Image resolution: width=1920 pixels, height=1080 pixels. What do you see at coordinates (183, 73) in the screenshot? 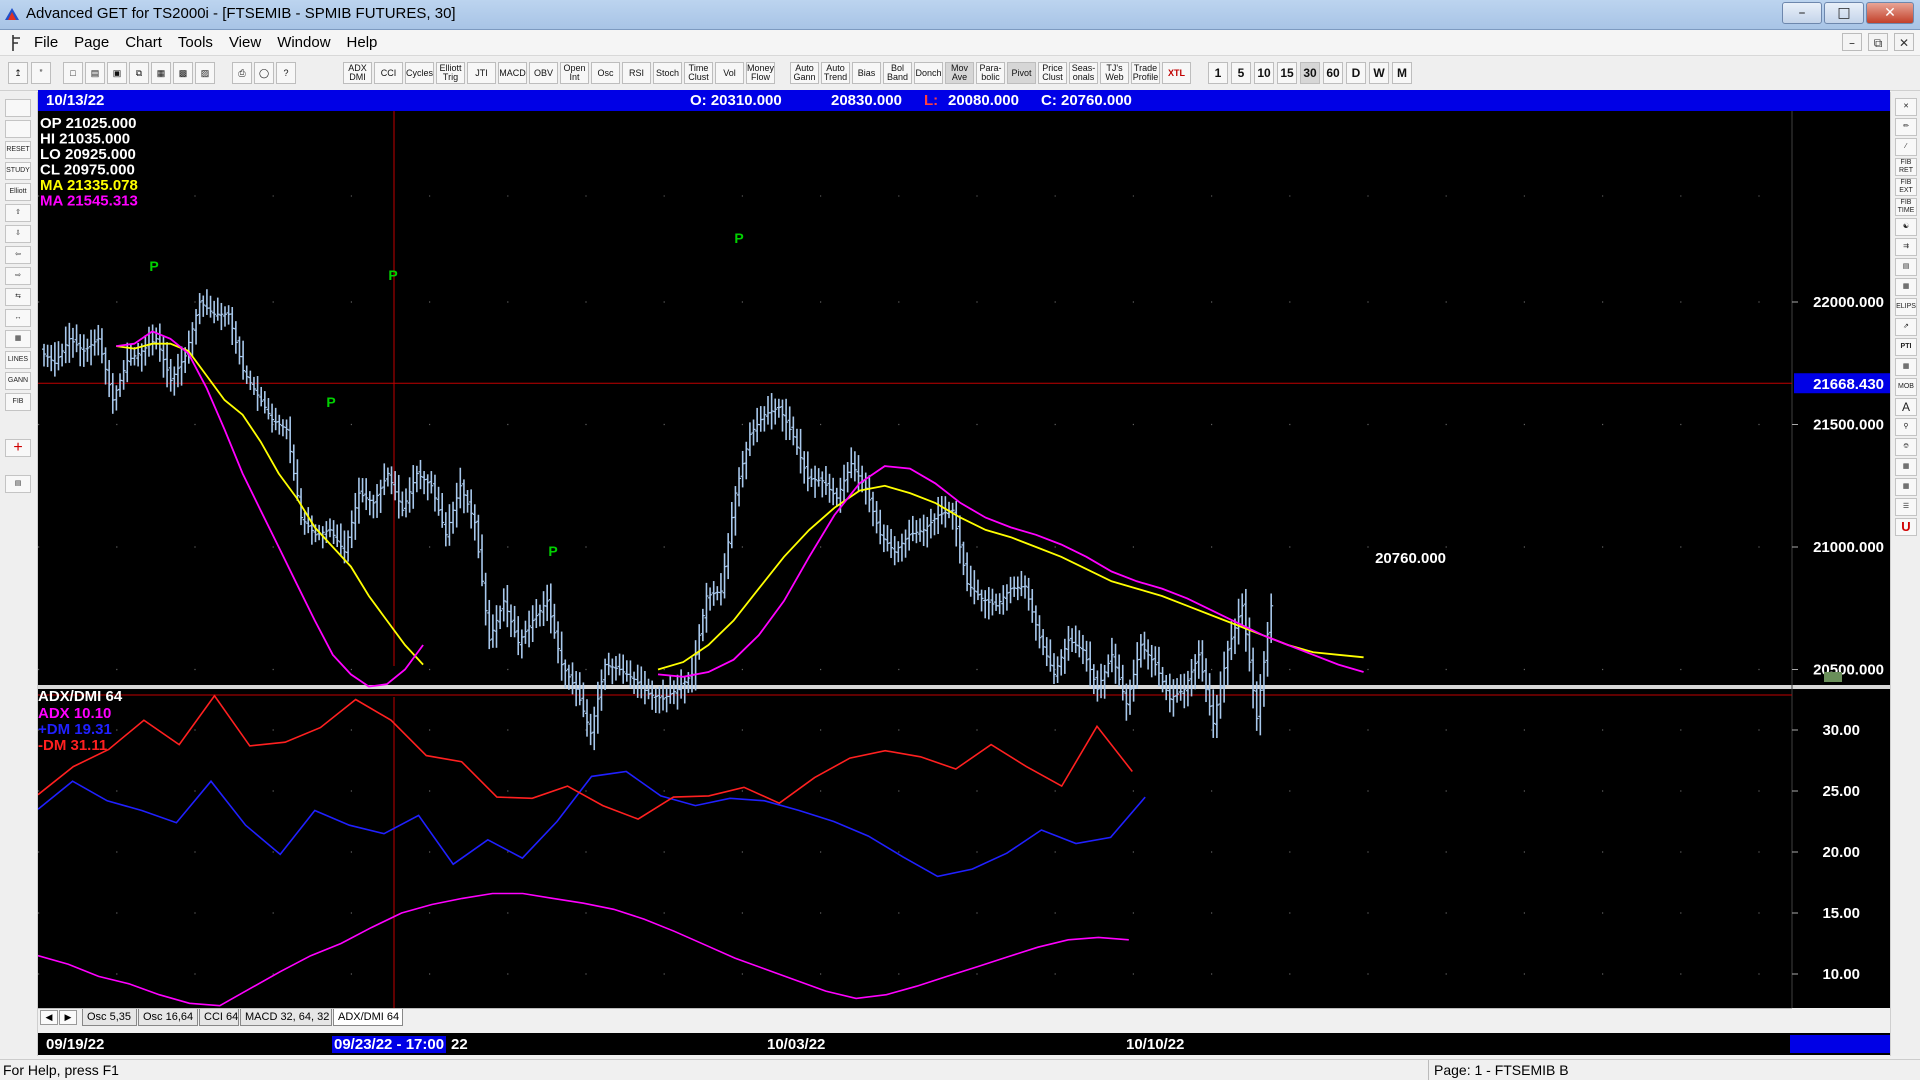
I see `tile-icon: ▩` at bounding box center [183, 73].